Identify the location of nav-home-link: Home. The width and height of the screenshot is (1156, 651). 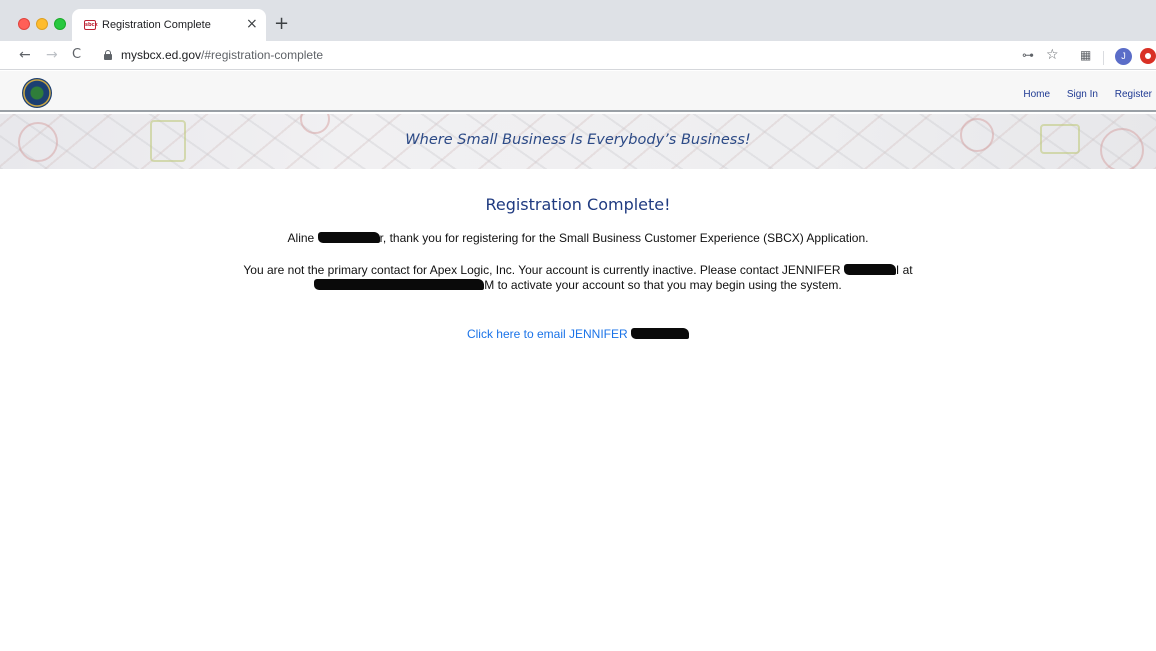
(1036, 94).